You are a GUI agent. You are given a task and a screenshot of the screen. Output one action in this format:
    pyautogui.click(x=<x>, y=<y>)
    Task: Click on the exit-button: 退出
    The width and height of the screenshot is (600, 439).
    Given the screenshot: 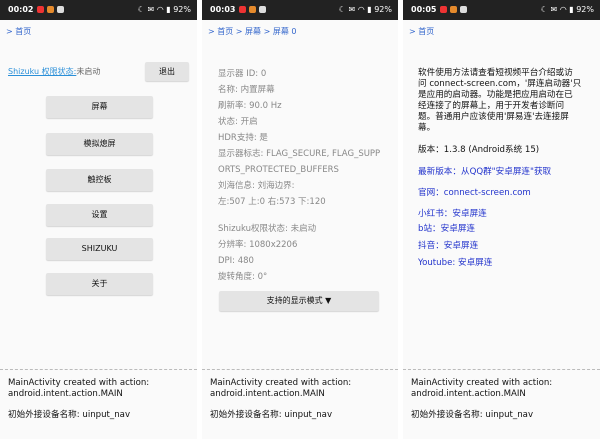 What is the action you would take?
    pyautogui.click(x=167, y=71)
    